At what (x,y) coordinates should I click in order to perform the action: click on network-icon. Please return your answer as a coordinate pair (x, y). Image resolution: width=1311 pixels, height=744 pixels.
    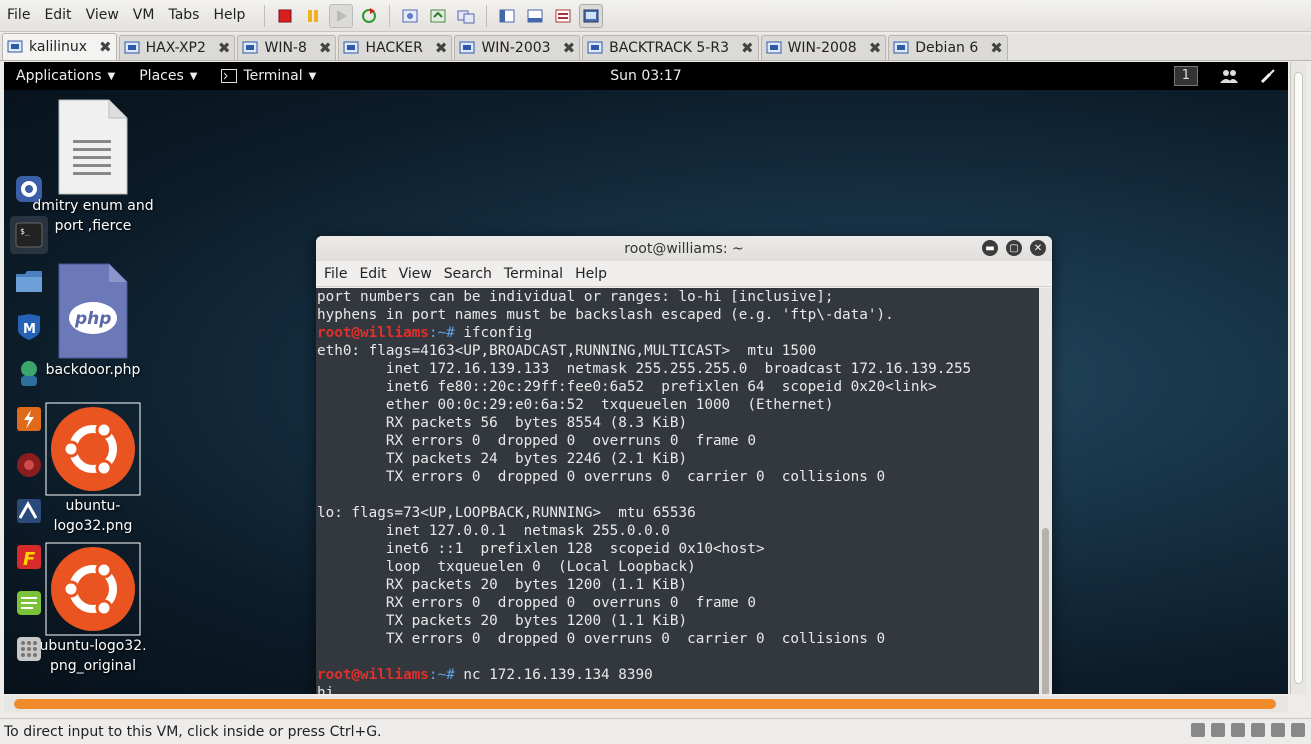
    Looking at the image, I should click on (1238, 730).